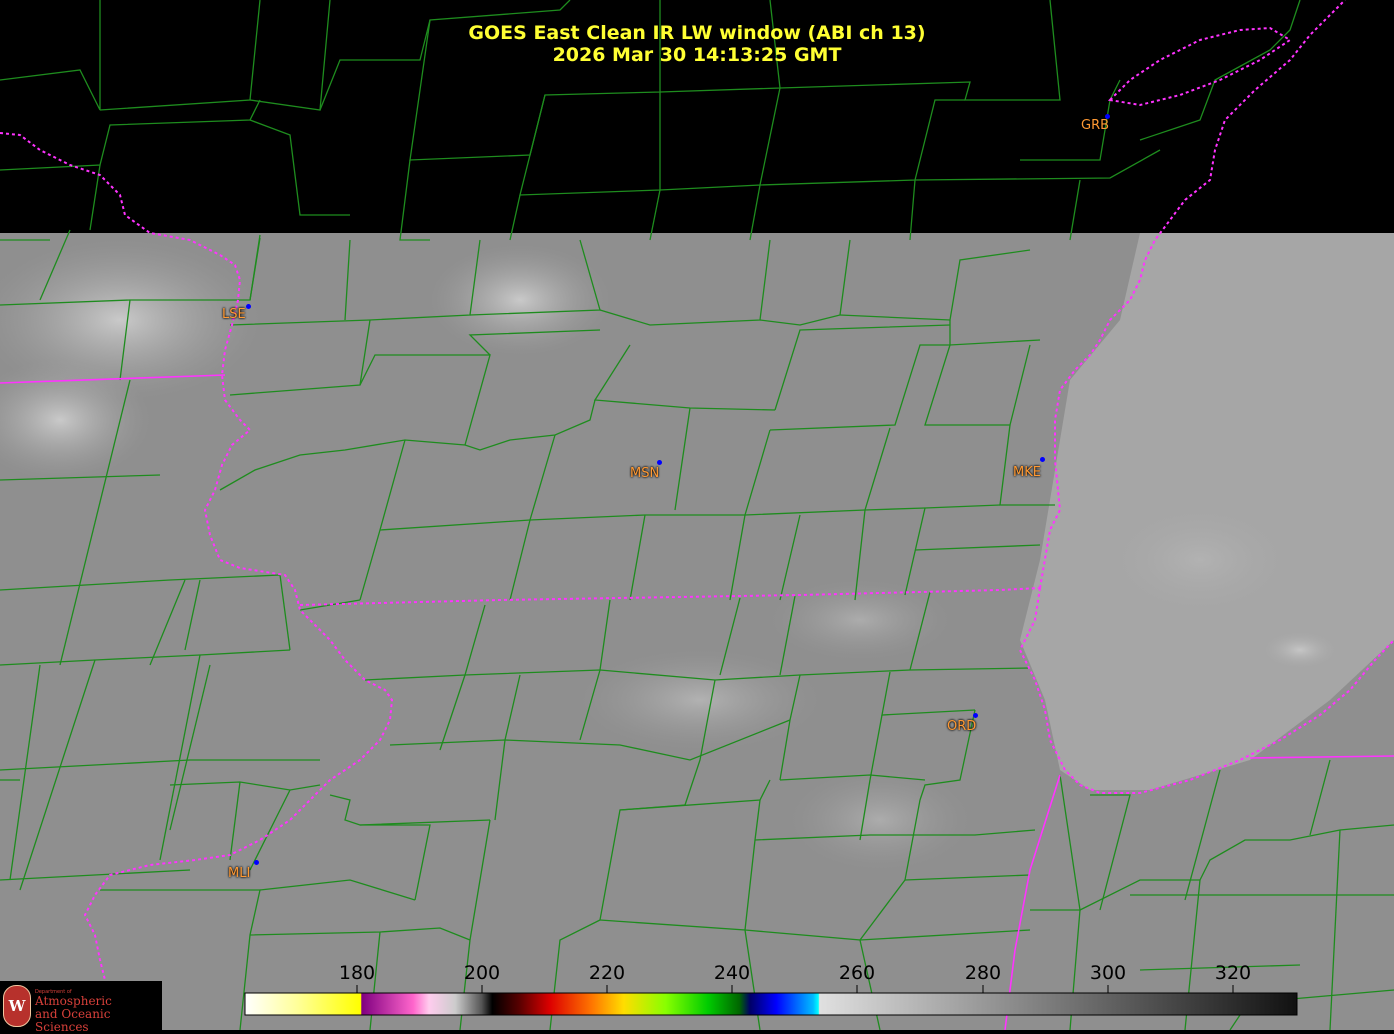  What do you see at coordinates (697, 55) in the screenshot?
I see `image-timestamp: 2026 Mar 30 14:13:25 GMT` at bounding box center [697, 55].